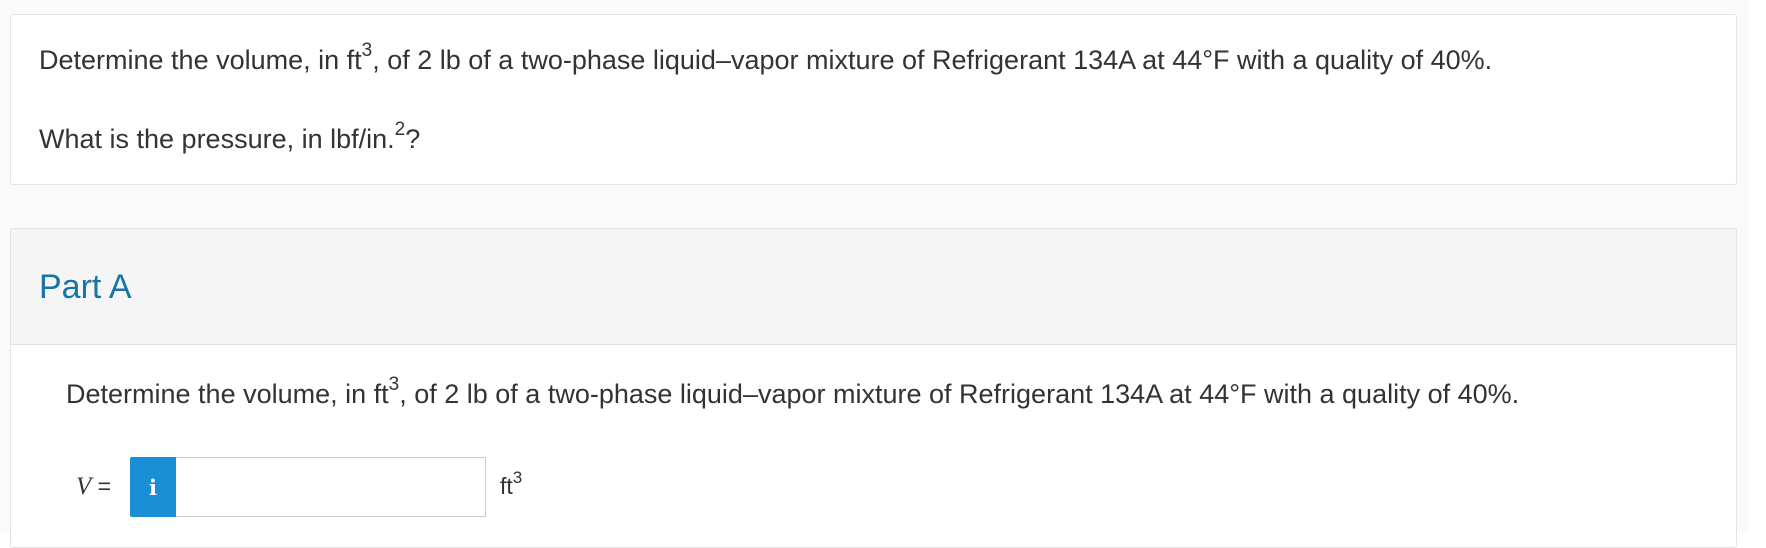 The width and height of the screenshot is (1766, 548). Describe the element at coordinates (85, 287) in the screenshot. I see `part-a-title: Part A` at that location.